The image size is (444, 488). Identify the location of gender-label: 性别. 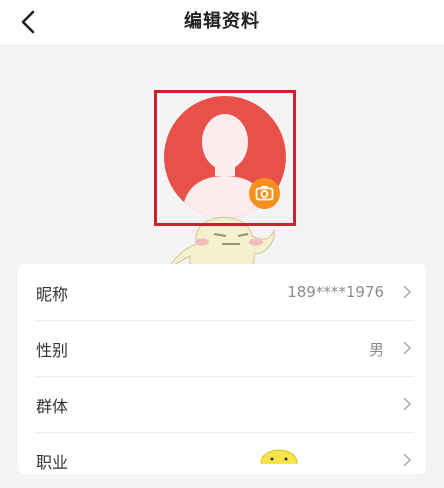
(52, 350).